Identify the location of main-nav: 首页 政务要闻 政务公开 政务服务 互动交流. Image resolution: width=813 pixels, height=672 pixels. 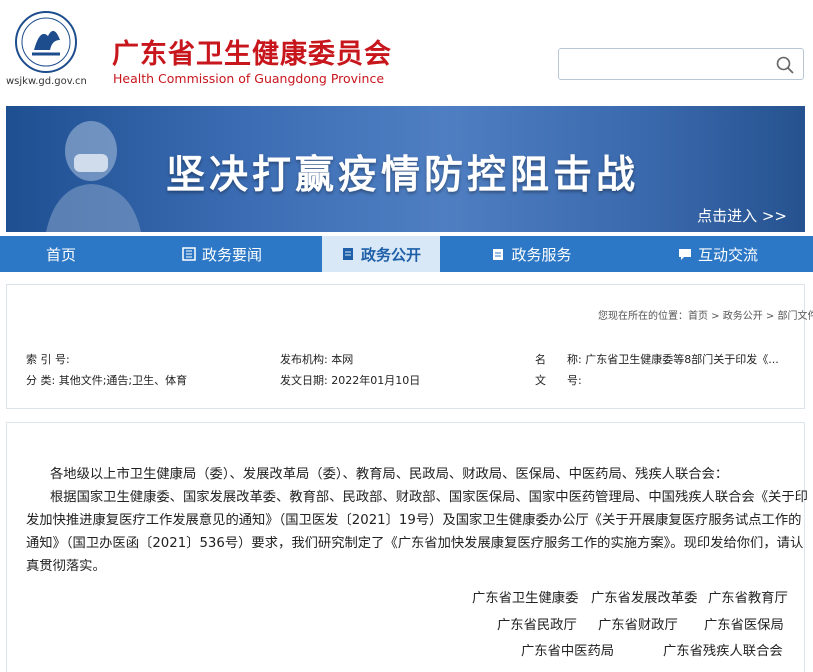
(406, 254).